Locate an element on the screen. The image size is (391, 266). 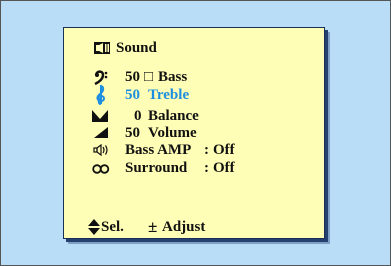
treble-value: 50 is located at coordinates (132, 95).